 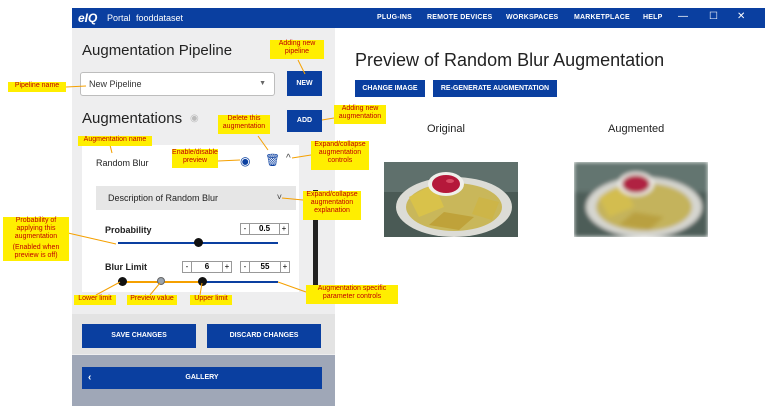 What do you see at coordinates (163, 198) in the screenshot?
I see `description-title: Description of Random Blur` at bounding box center [163, 198].